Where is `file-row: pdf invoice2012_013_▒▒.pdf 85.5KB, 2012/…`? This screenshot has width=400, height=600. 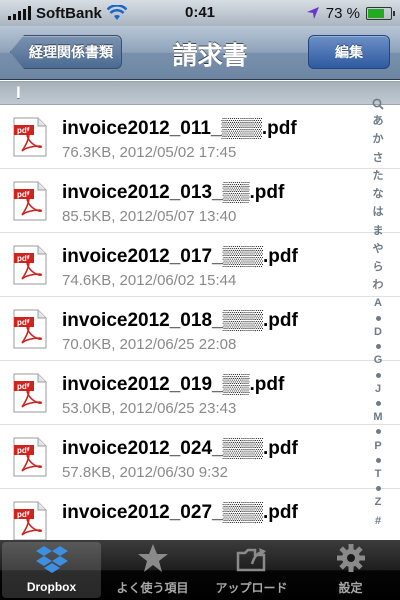
file-row: pdf invoice2012_013_▒▒.pdf 85.5KB, 2012/… is located at coordinates (200, 201).